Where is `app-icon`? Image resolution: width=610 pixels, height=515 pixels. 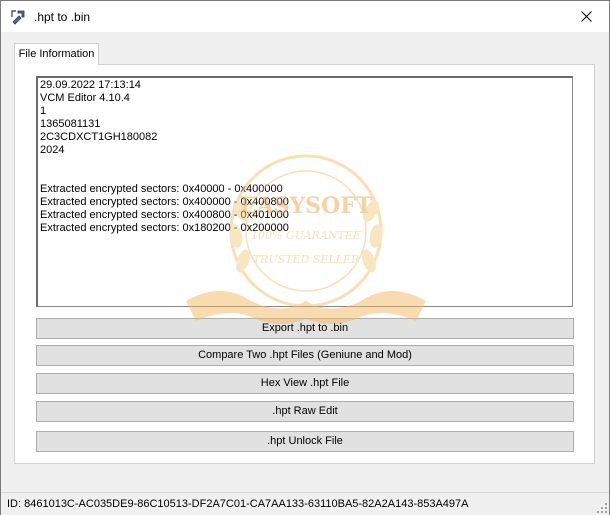 app-icon is located at coordinates (18, 17).